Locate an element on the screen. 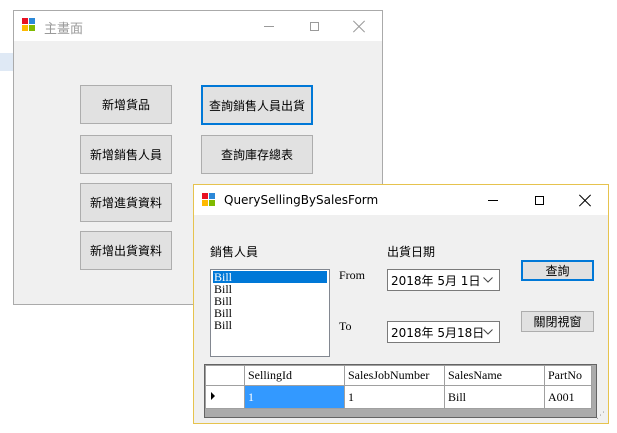  from-date-picker: 2018年 5月 1日 is located at coordinates (443, 280).